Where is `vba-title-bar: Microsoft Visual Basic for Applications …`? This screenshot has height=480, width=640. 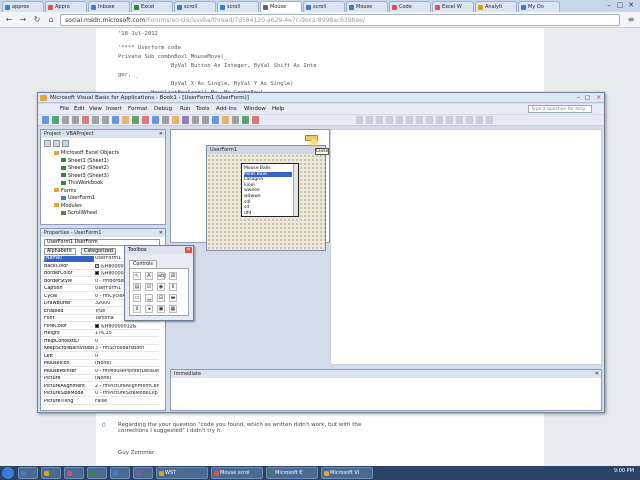
vba-title-bar: Microsoft Visual Basic for Applications … is located at coordinates (321, 98).